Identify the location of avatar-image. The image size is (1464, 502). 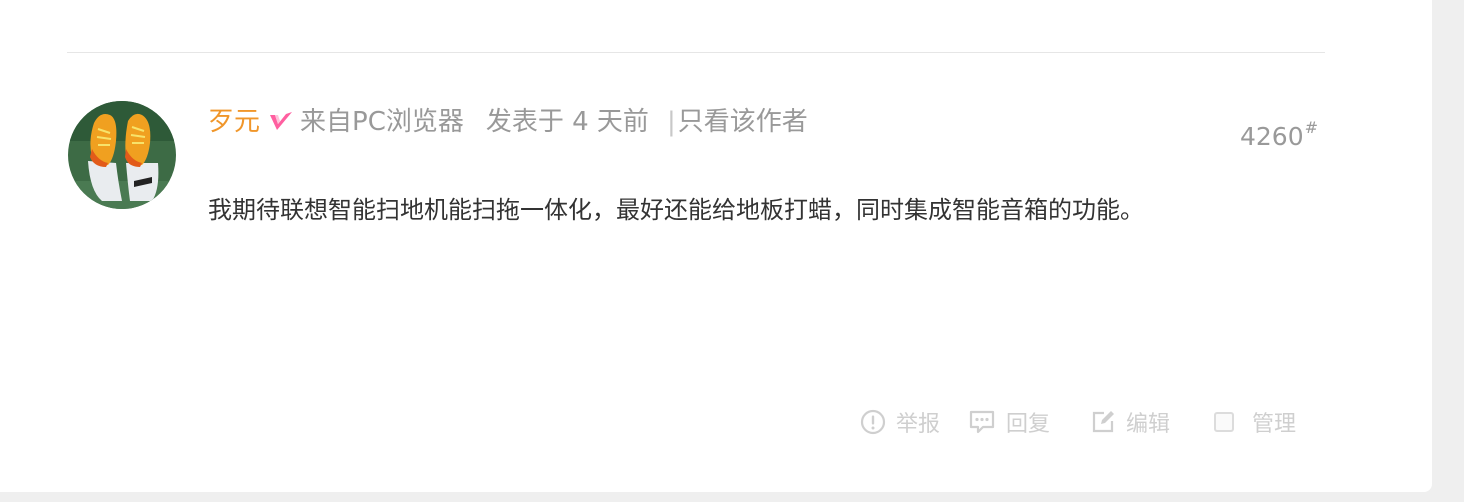
(122, 155).